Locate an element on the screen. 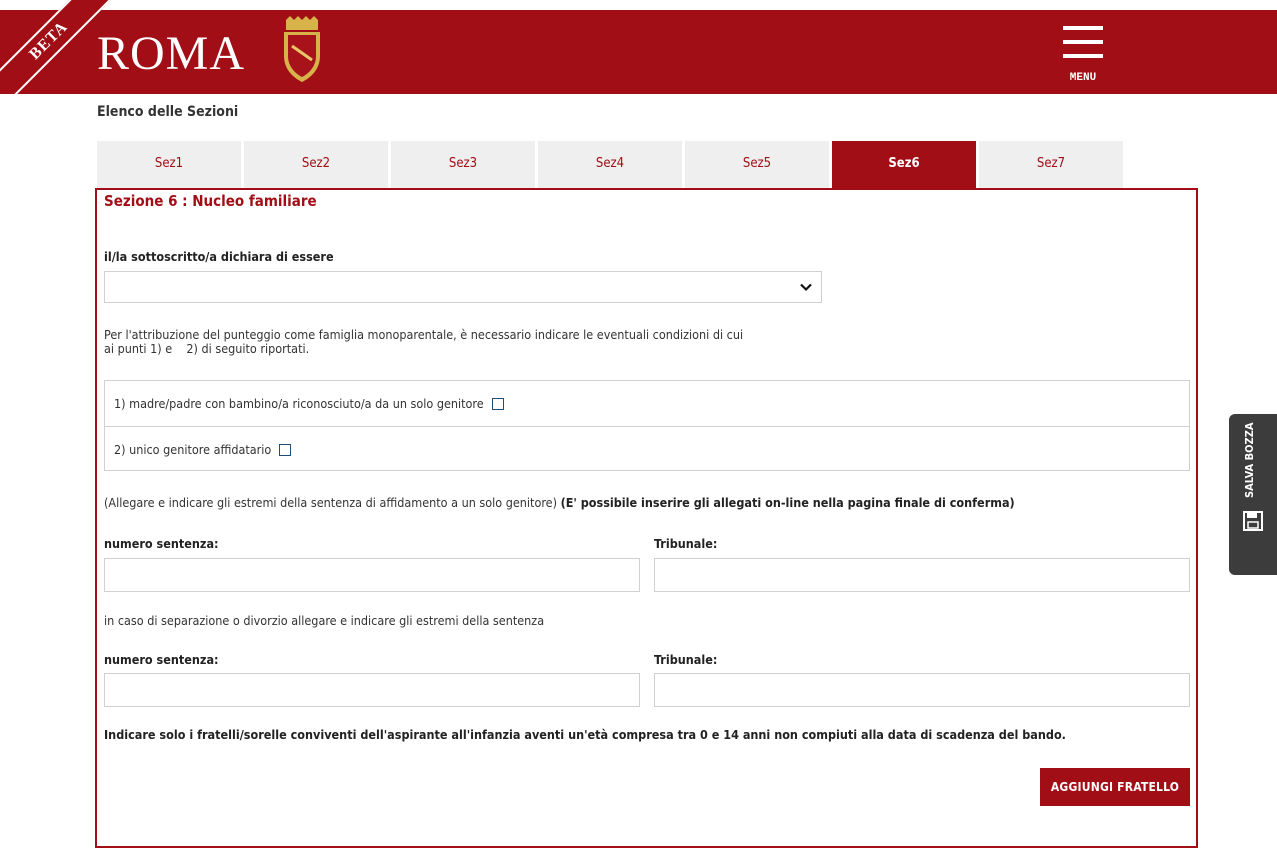 The height and width of the screenshot is (848, 1277). section-title: Sezione 6 : Nucleo familiare is located at coordinates (210, 201).